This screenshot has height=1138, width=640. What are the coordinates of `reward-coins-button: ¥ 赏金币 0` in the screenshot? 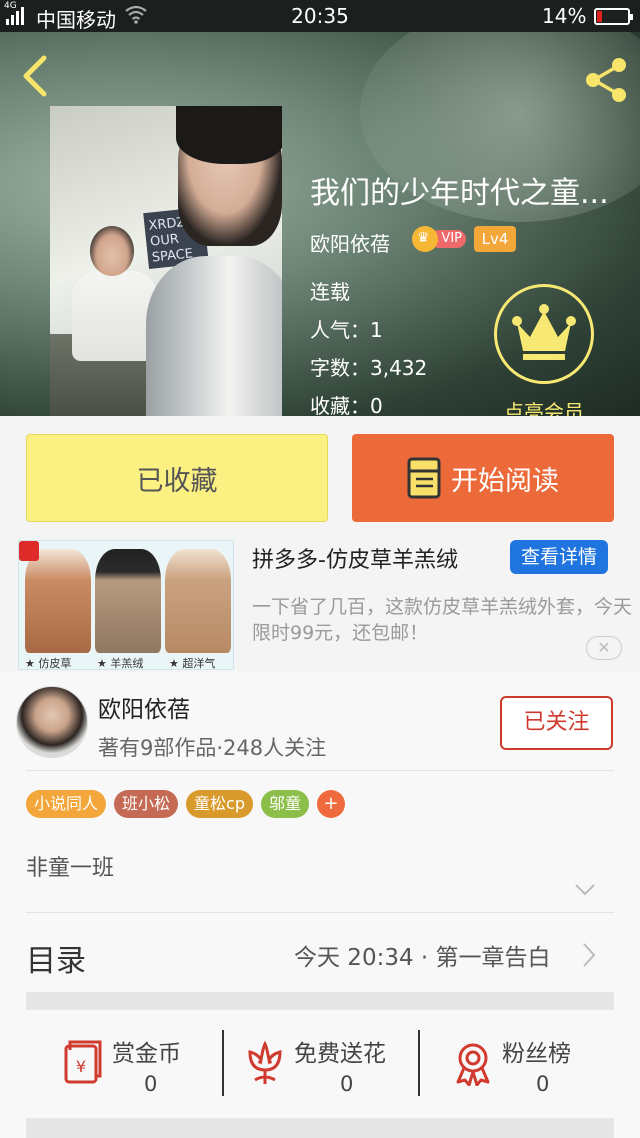 It's located at (124, 1064).